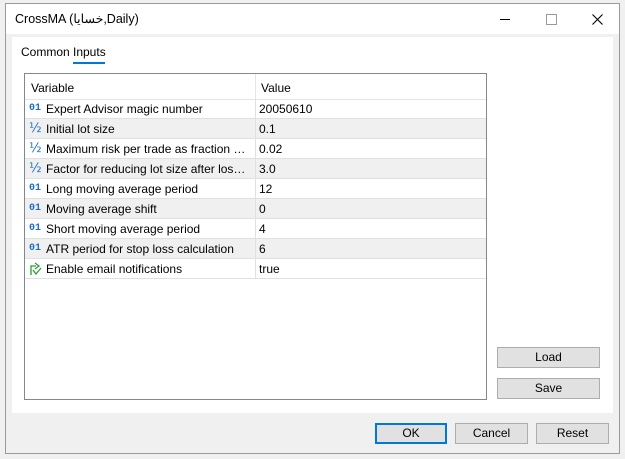 This screenshot has height=459, width=625. I want to click on variable-name: Initial lot size, so click(80, 129).